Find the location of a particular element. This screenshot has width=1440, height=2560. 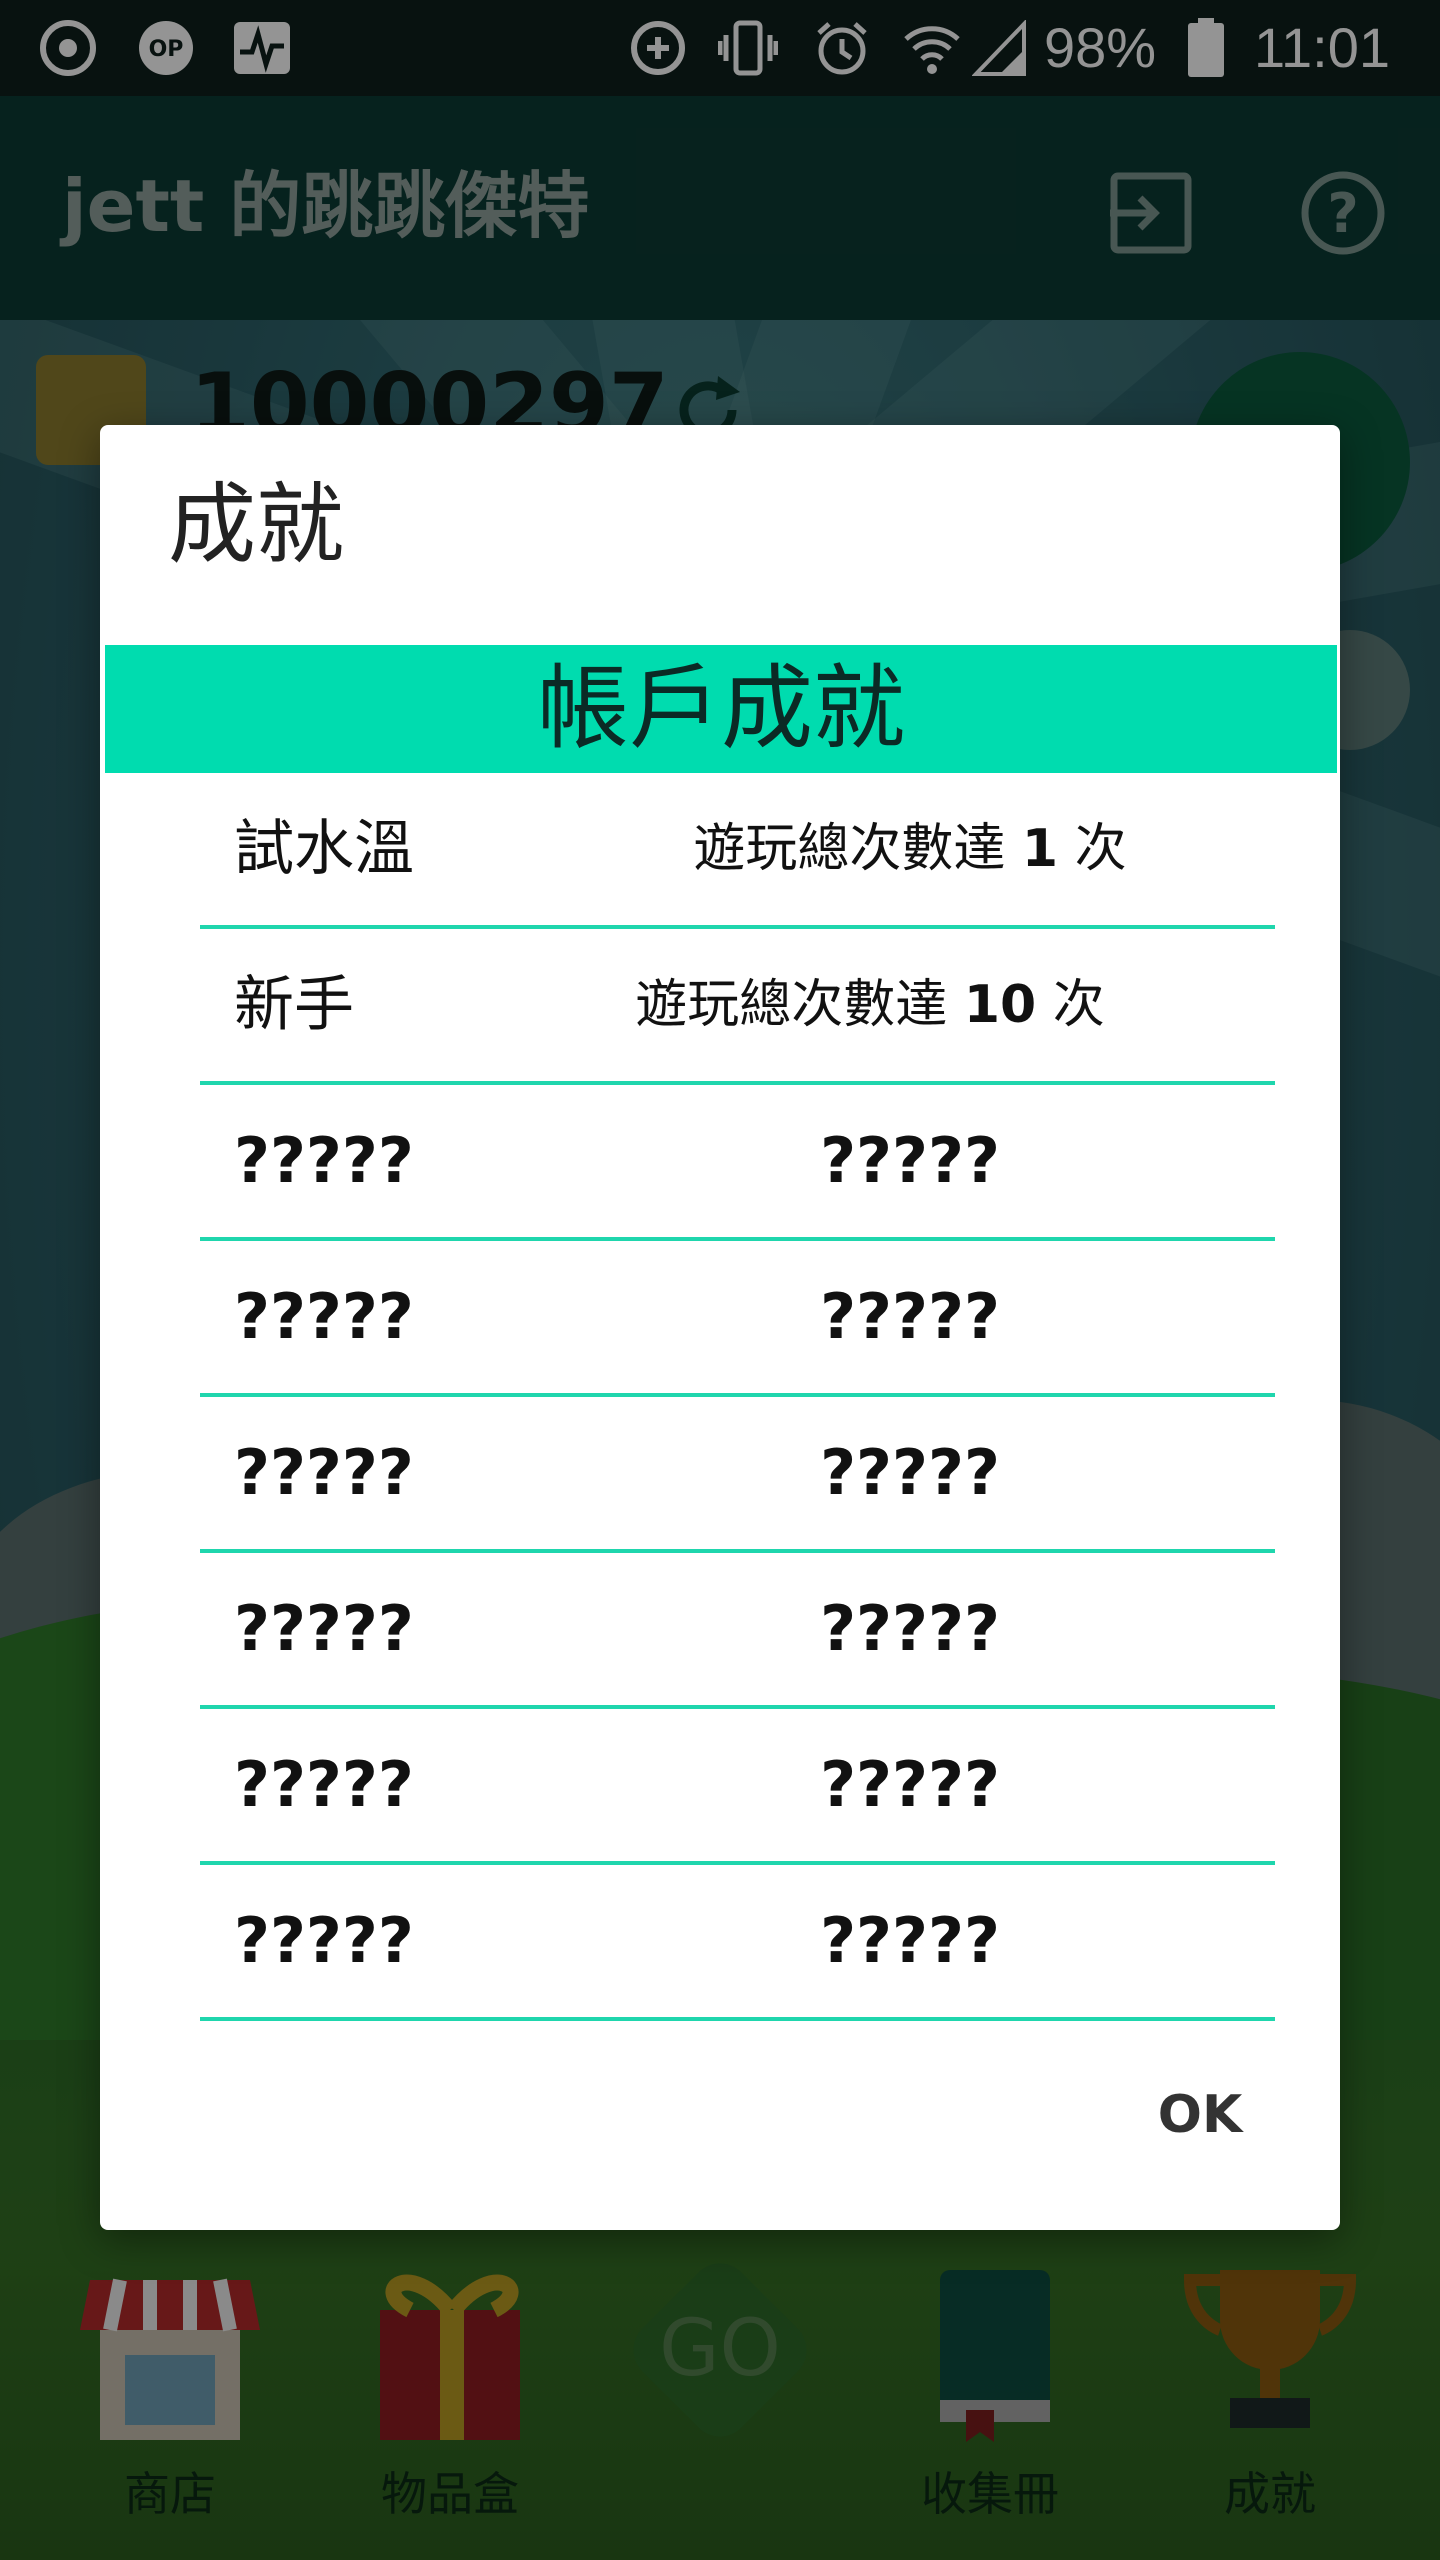

ok-button: OK is located at coordinates (1200, 2115).